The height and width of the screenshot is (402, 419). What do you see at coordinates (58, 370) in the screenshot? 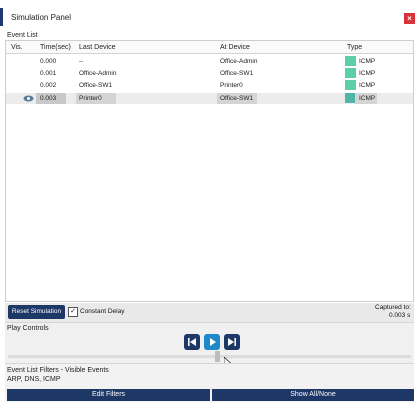
I see `event-filters-label: Event List Filters - Visible Events` at bounding box center [58, 370].